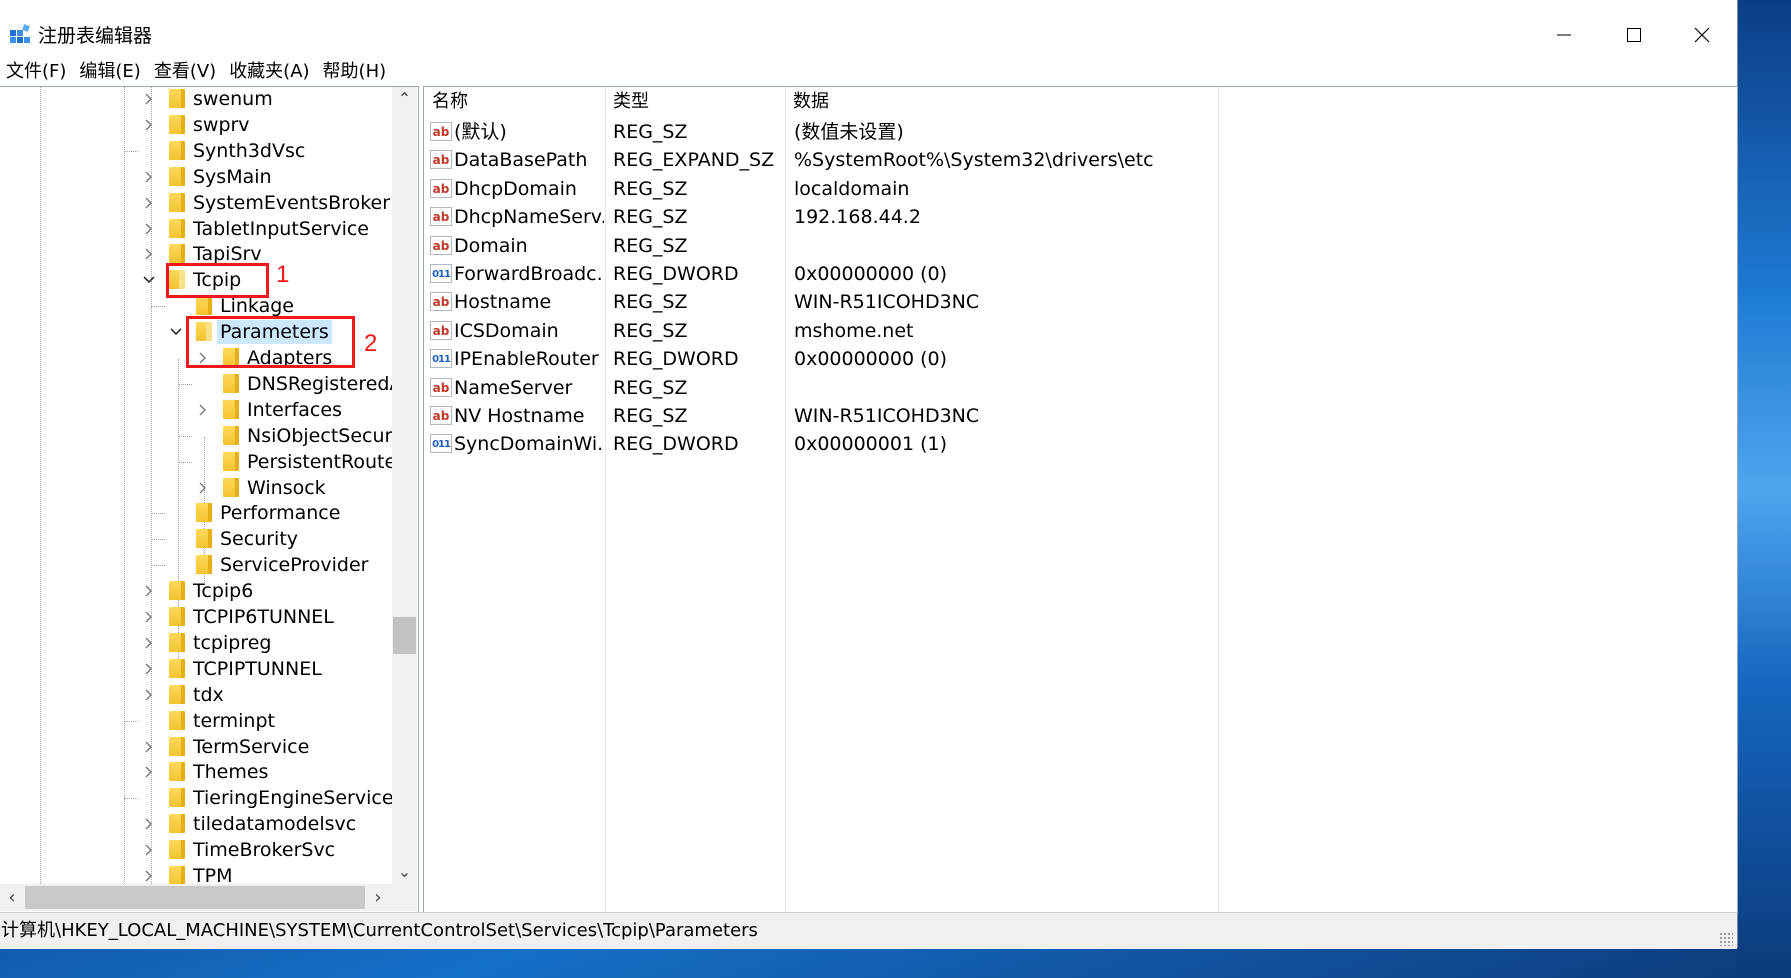 Image resolution: width=1791 pixels, height=978 pixels. Describe the element at coordinates (1074, 246) in the screenshot. I see `value-row: ab Domain REG_SZ` at that location.